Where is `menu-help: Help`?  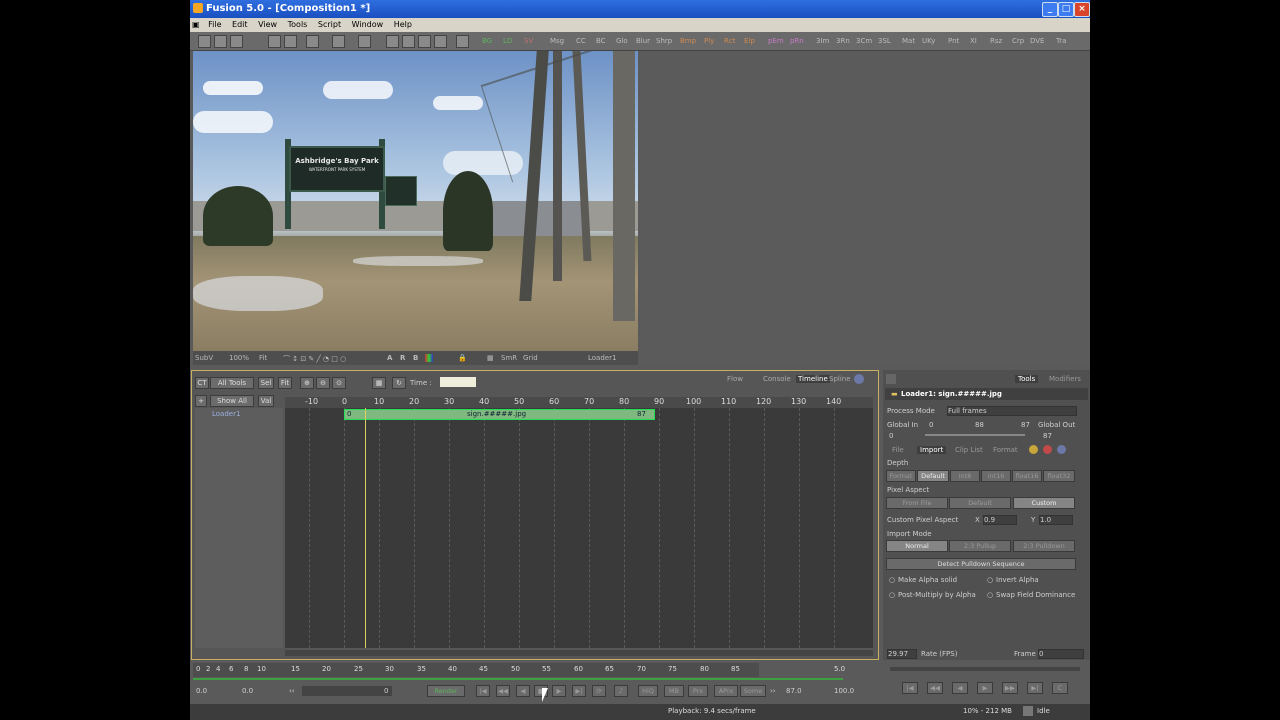 menu-help: Help is located at coordinates (403, 24).